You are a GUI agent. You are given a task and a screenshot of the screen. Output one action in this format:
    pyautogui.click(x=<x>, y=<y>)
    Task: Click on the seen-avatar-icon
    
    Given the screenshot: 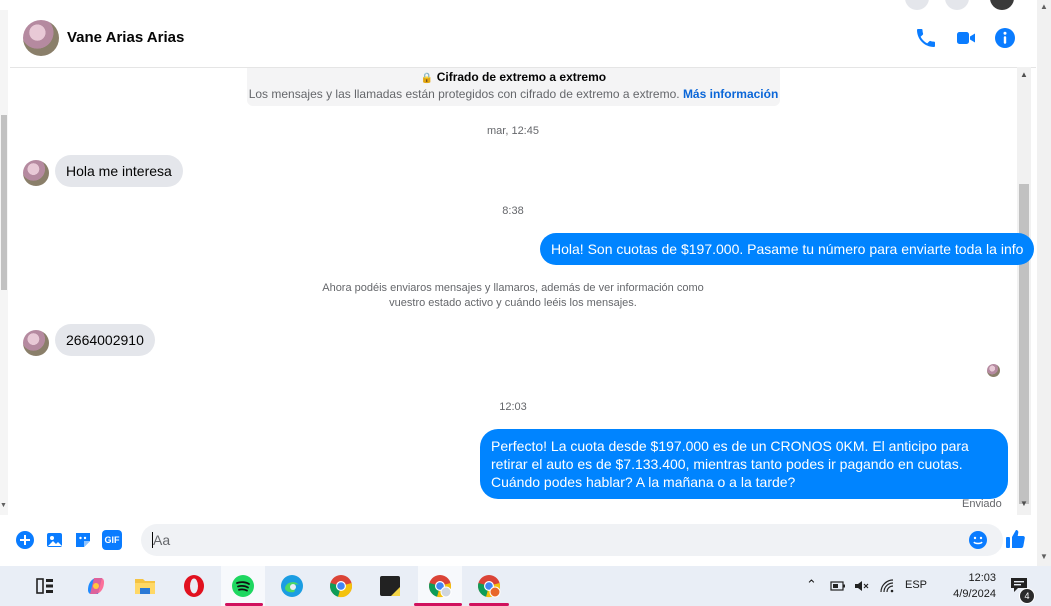 What is the action you would take?
    pyautogui.click(x=993, y=370)
    